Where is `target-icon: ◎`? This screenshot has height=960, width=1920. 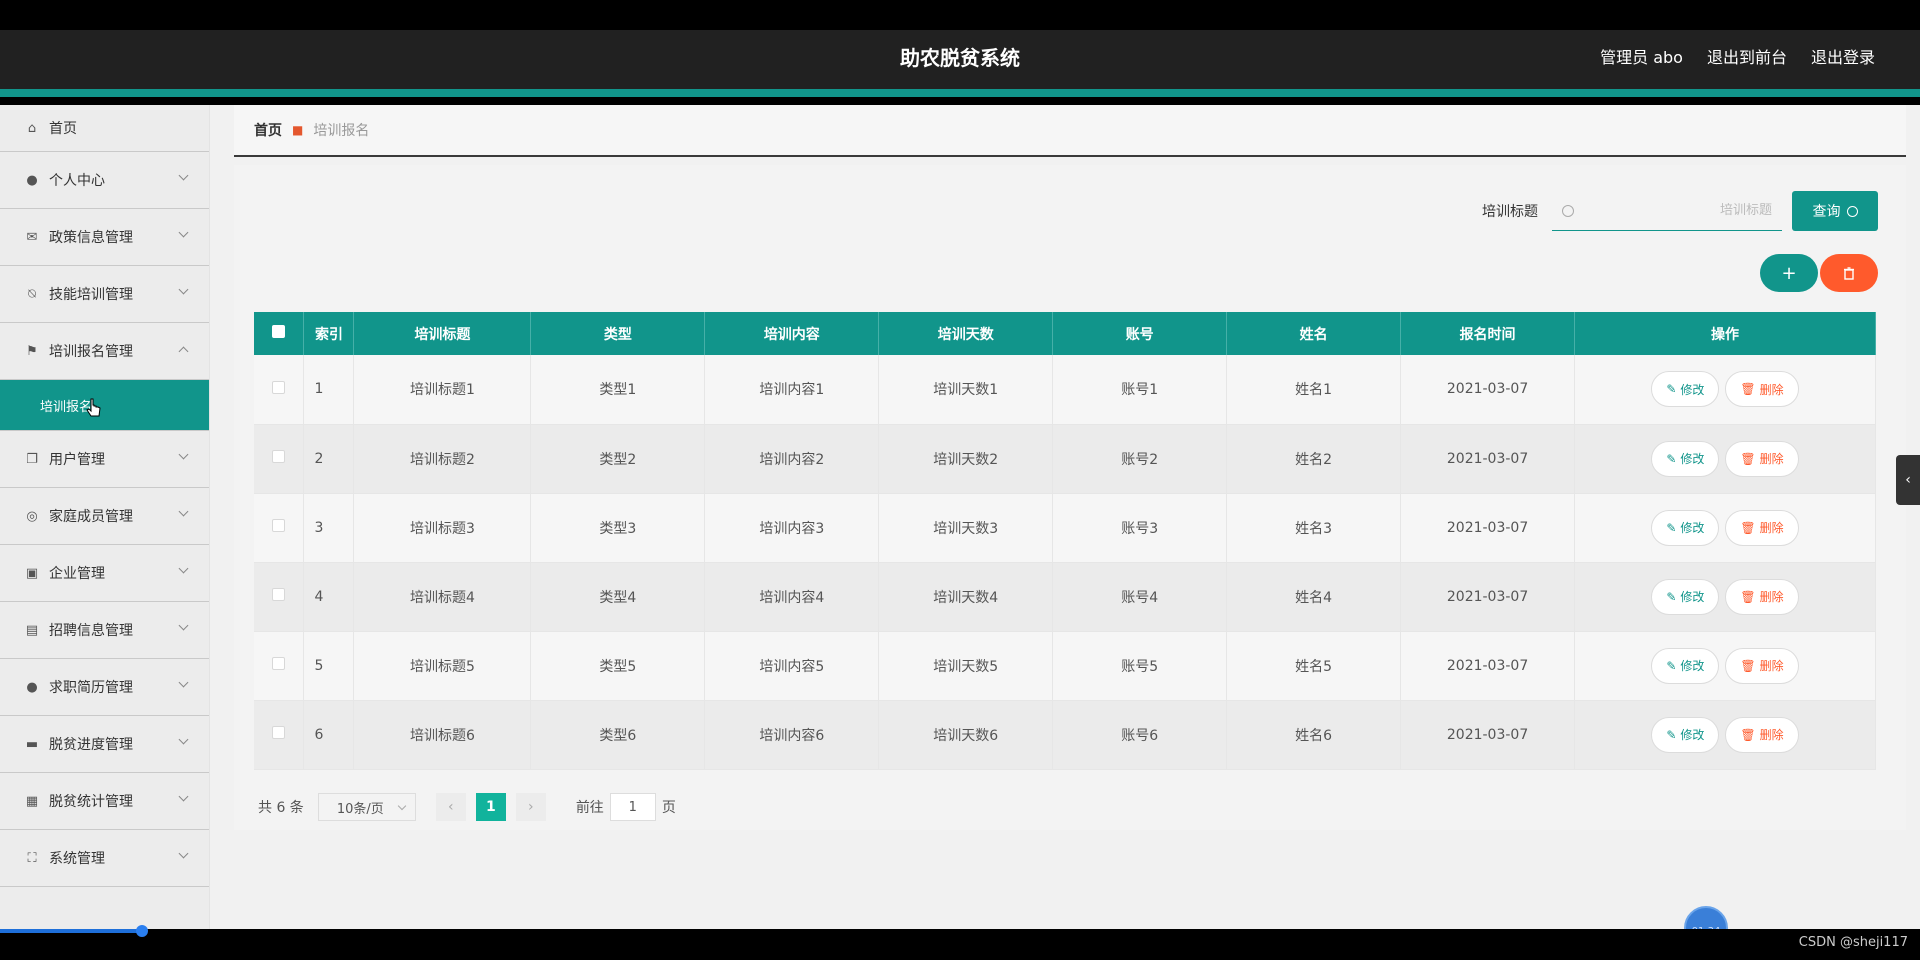 target-icon: ◎ is located at coordinates (32, 516).